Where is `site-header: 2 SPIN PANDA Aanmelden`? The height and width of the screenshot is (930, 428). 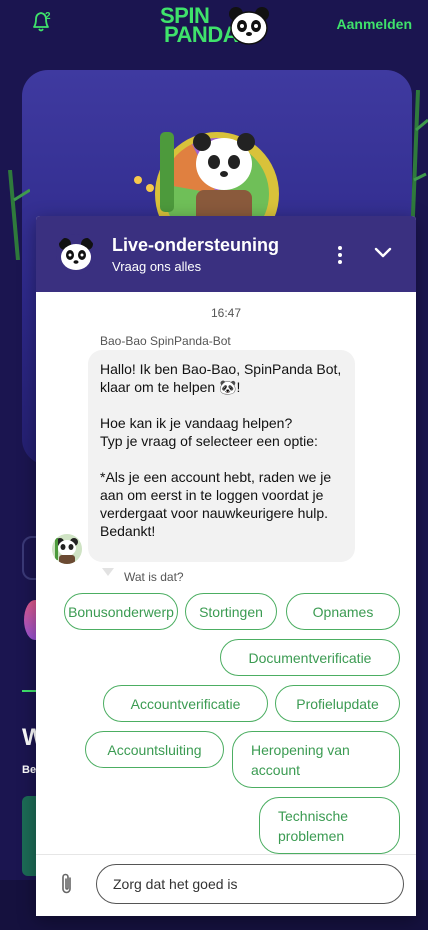
site-header: 2 SPIN PANDA Aanmelden is located at coordinates (214, 25).